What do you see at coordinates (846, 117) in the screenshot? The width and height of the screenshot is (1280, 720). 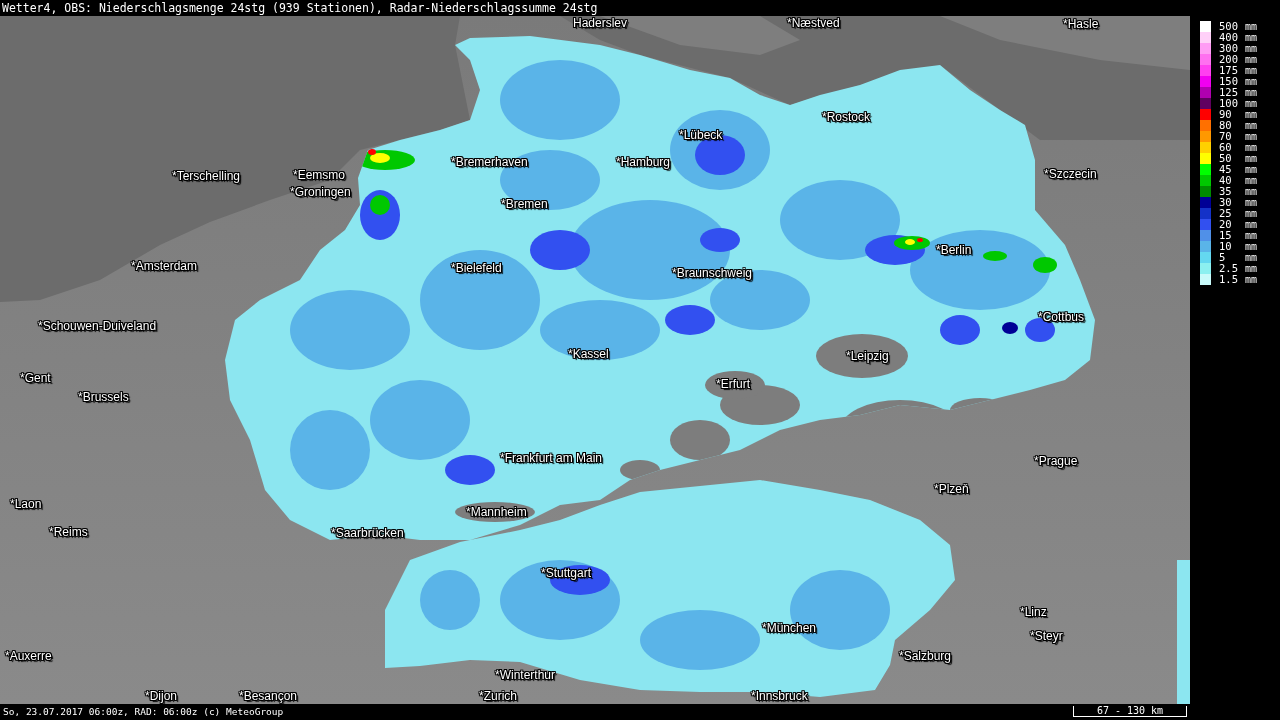 I see `city-label: *Rostock` at bounding box center [846, 117].